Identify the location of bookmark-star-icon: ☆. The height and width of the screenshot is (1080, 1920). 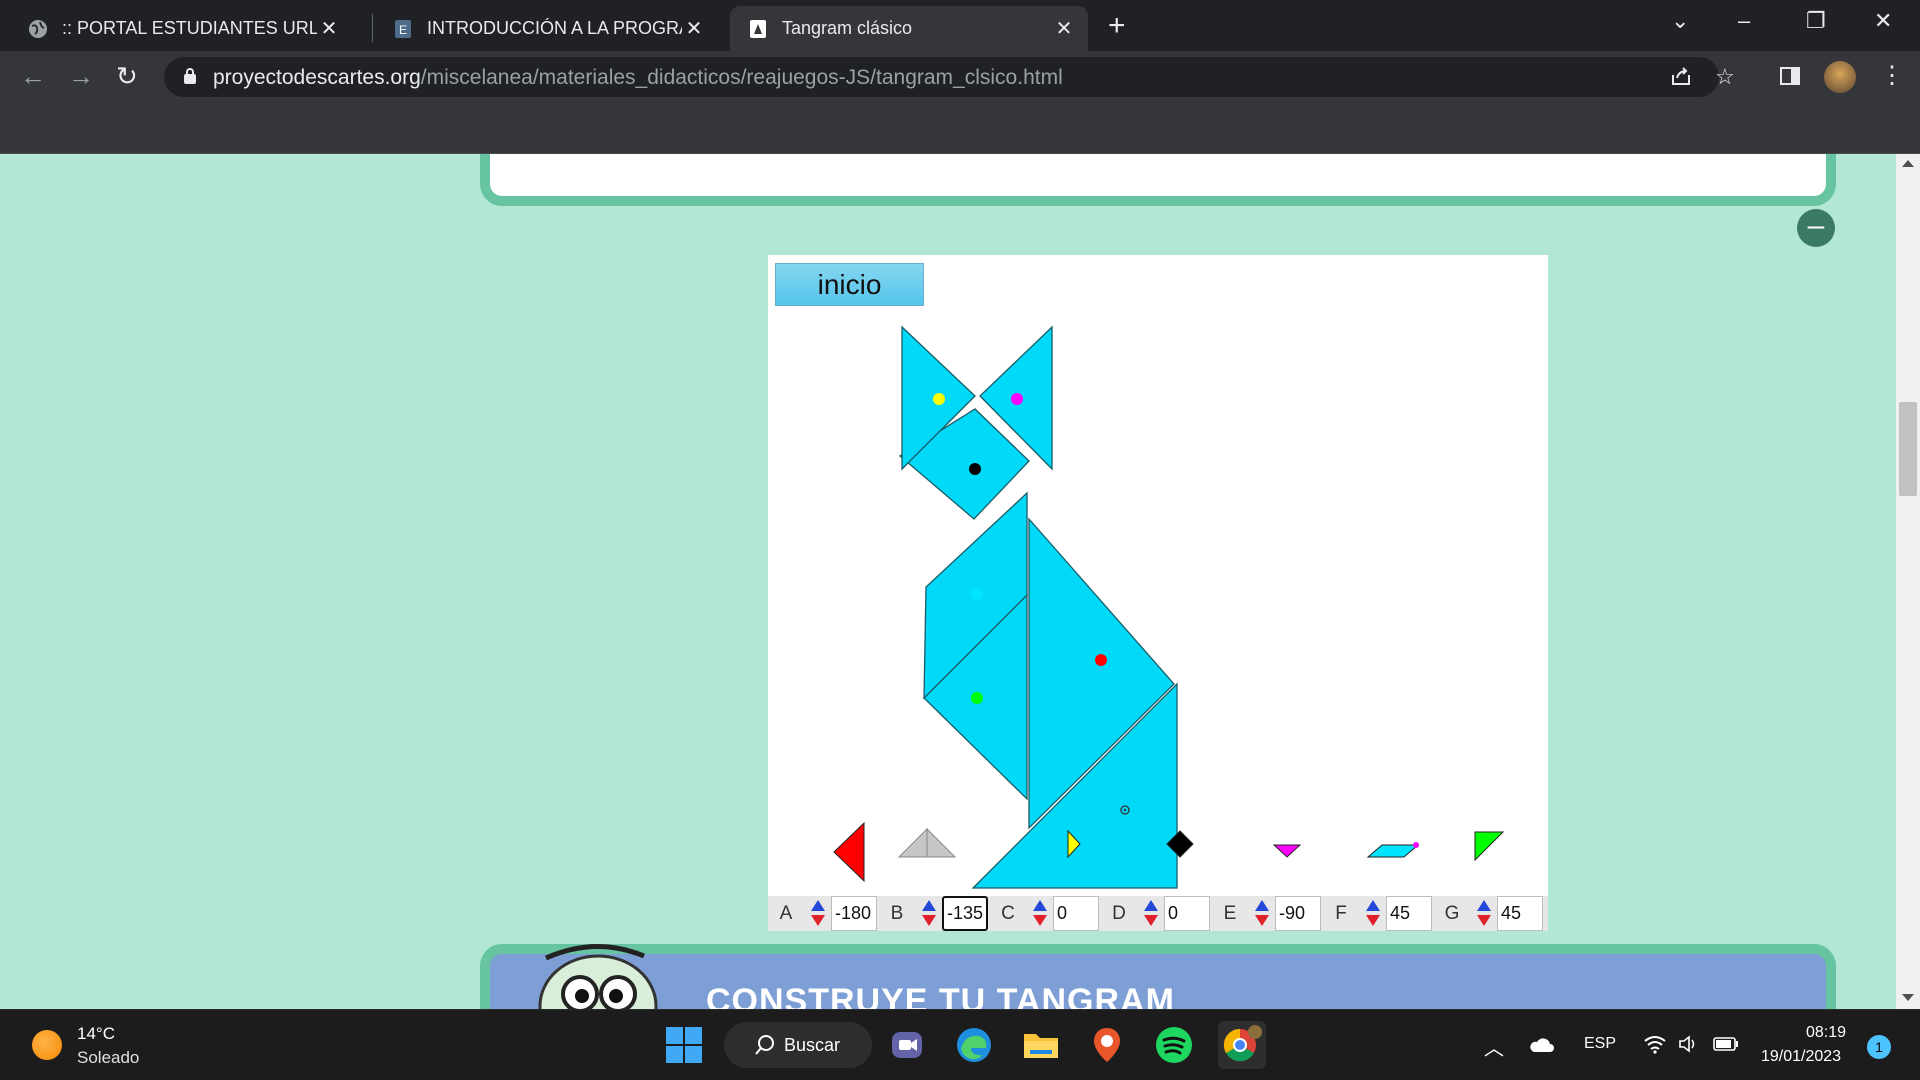
(1725, 77).